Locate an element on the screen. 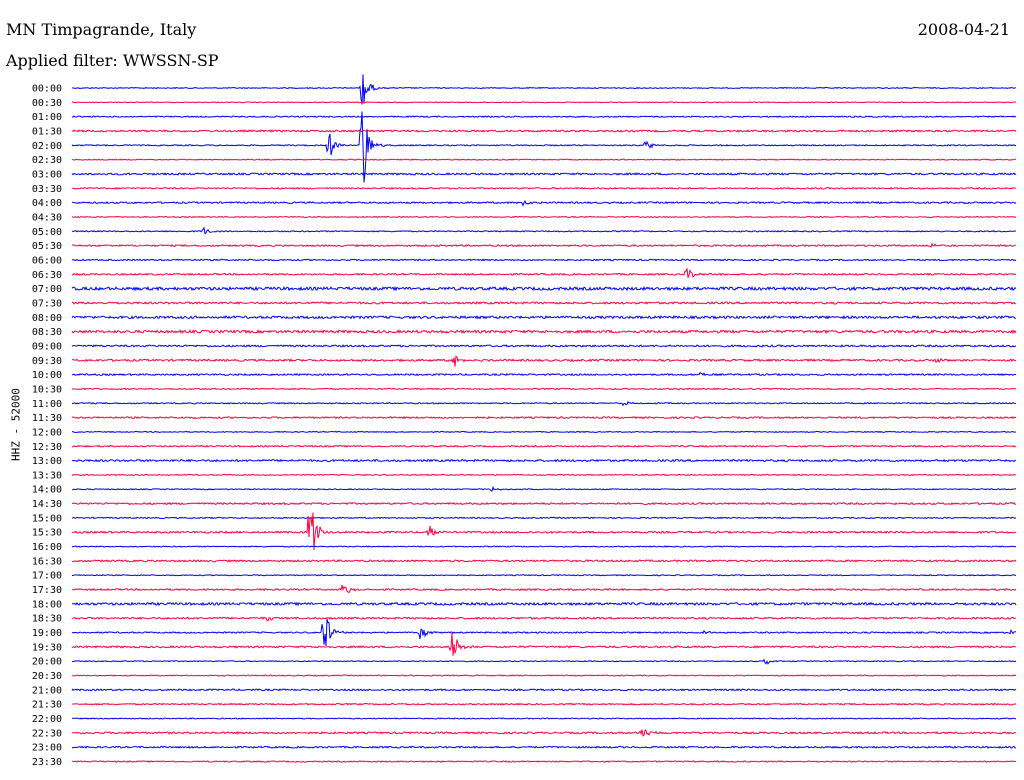 This screenshot has height=780, width=1024. row-time-label: 11:30 is located at coordinates (47, 418).